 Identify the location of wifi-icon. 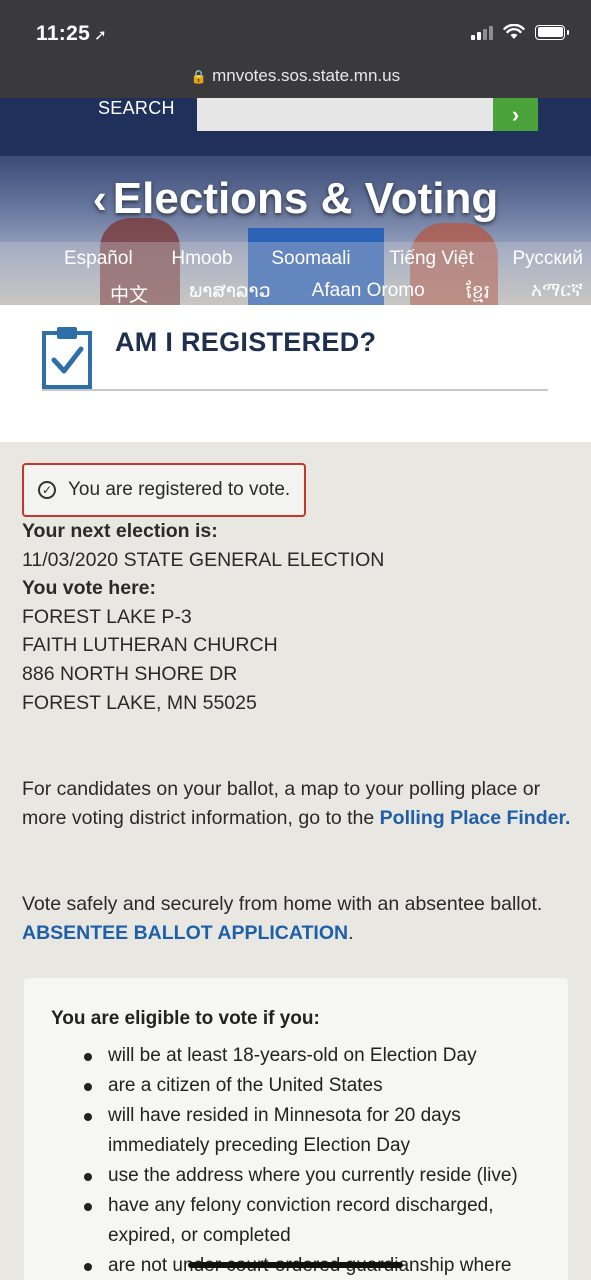
(514, 31).